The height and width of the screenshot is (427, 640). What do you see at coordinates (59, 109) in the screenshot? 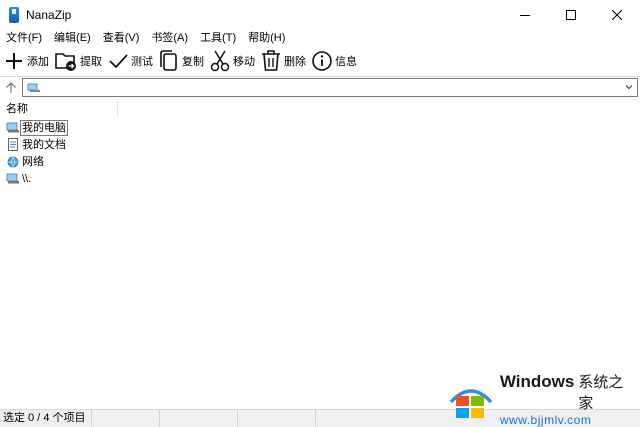
I see `column-header-name: 名称` at bounding box center [59, 109].